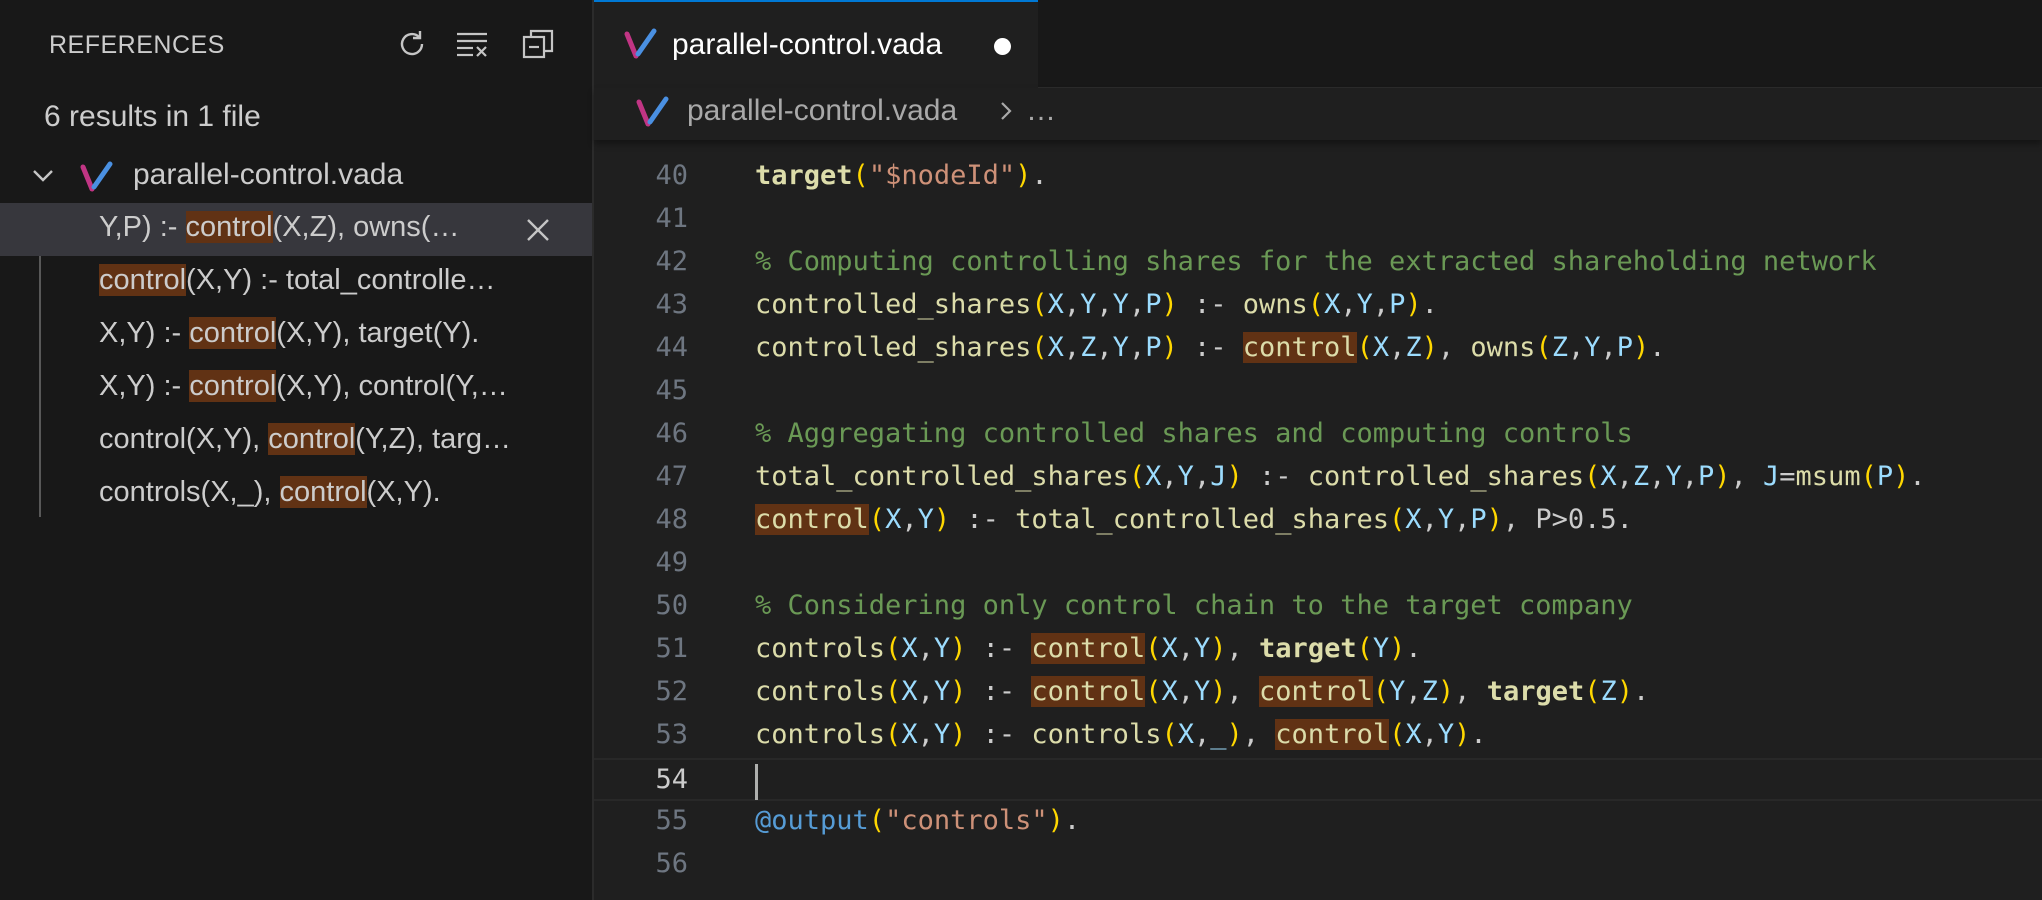  Describe the element at coordinates (671, 390) in the screenshot. I see `line-number: 45` at that location.